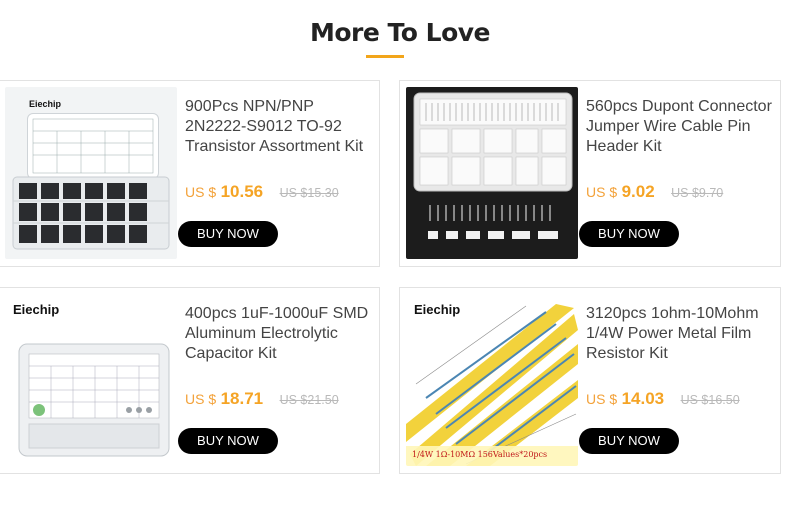 Image resolution: width=800 pixels, height=530 pixels. What do you see at coordinates (643, 398) in the screenshot?
I see `sale-price: 14.03` at bounding box center [643, 398].